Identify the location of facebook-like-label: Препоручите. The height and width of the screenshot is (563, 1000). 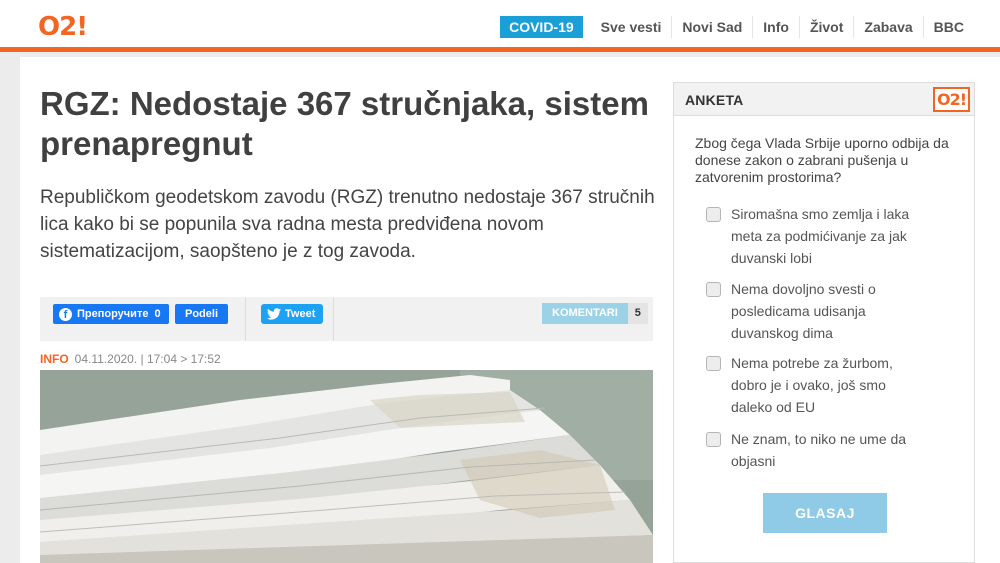
(113, 314).